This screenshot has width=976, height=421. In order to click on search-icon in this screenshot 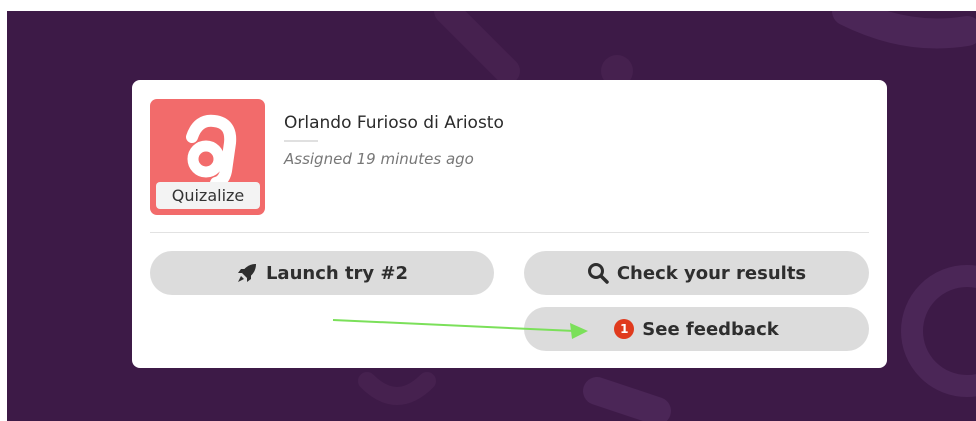, I will do `click(598, 273)`.